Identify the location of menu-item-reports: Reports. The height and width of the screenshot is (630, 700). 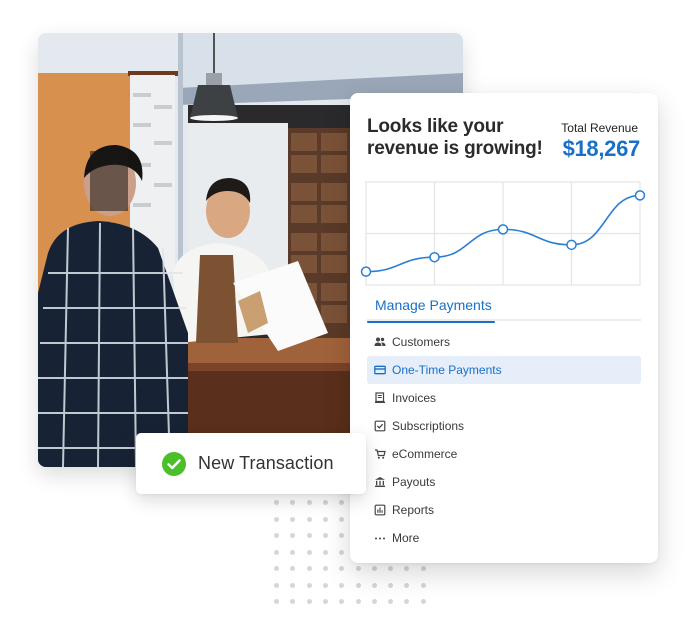
(504, 510).